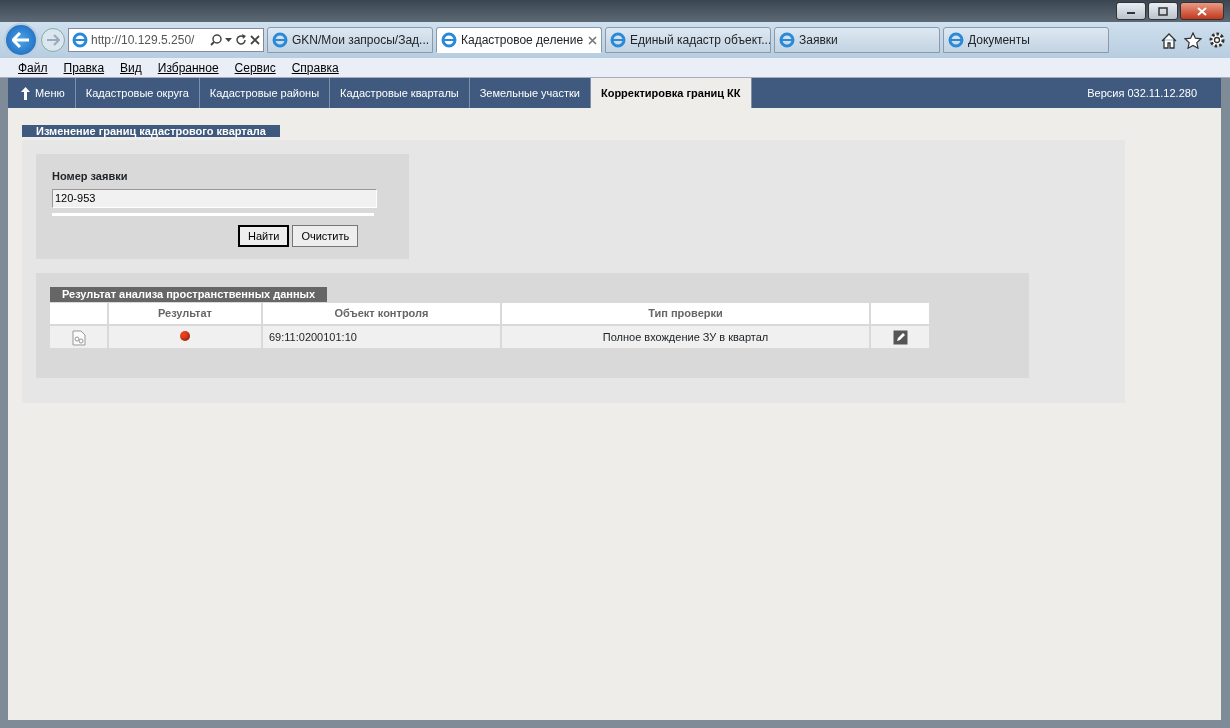 The height and width of the screenshot is (728, 1230). I want to click on address-bar: http://10.129.5.250/, so click(166, 40).